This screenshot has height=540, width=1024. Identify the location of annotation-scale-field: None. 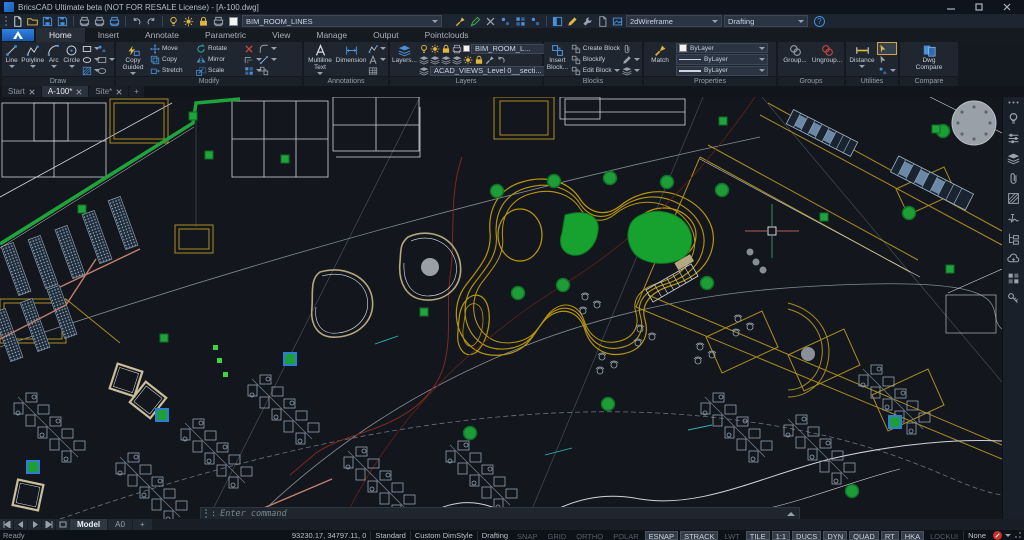
(976, 535).